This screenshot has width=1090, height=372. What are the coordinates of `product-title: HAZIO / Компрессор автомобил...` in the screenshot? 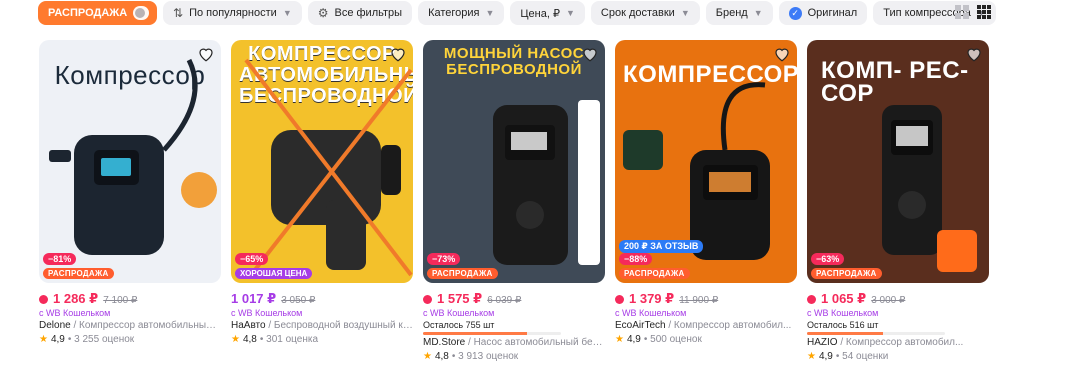 It's located at (898, 342).